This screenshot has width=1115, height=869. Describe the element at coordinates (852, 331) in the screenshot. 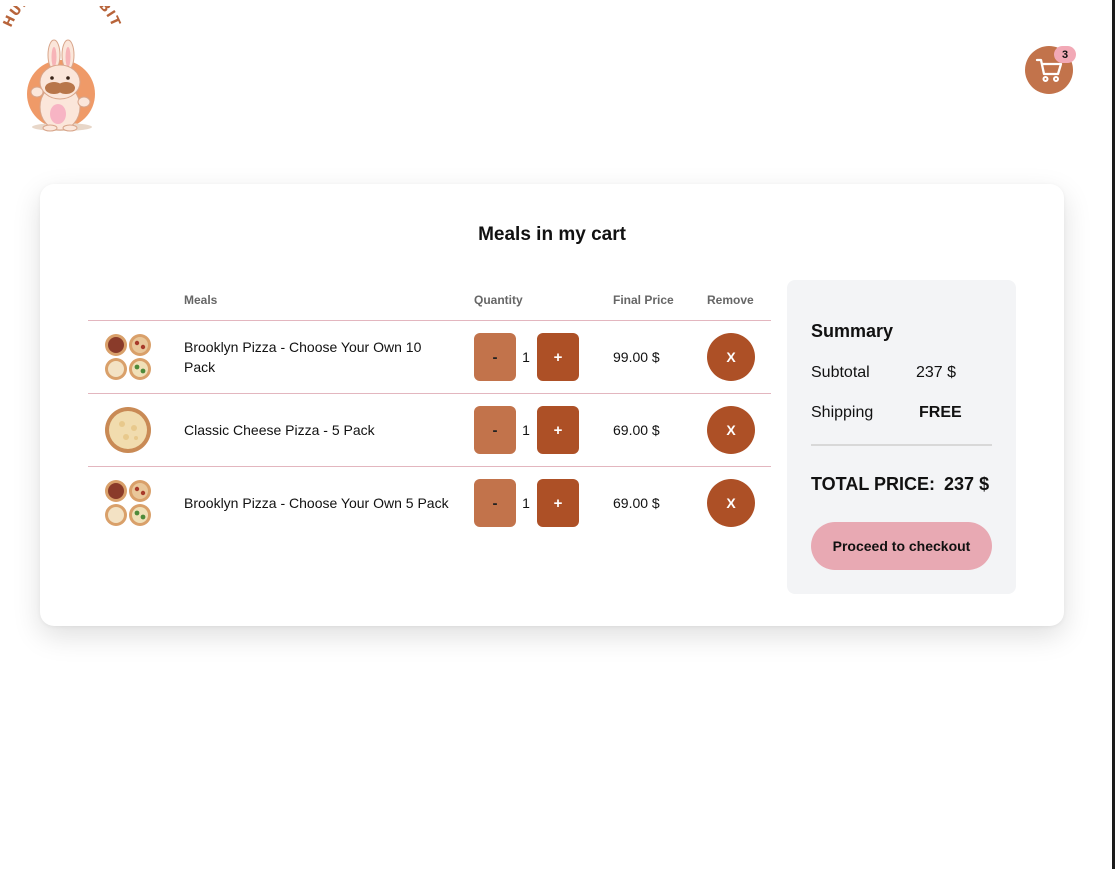

I see `summary-title: Summary` at that location.